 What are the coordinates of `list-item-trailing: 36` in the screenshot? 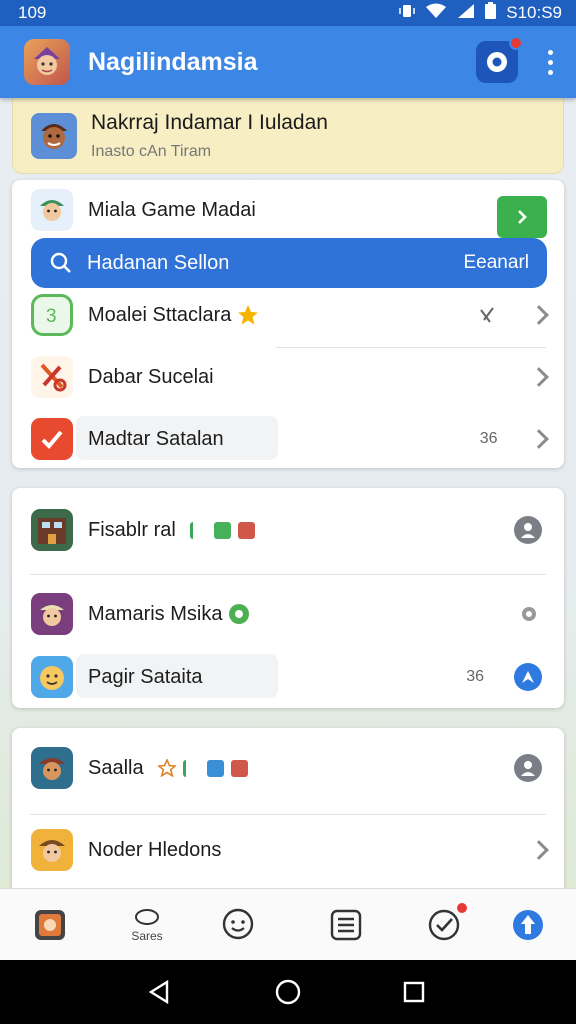 It's located at (475, 676).